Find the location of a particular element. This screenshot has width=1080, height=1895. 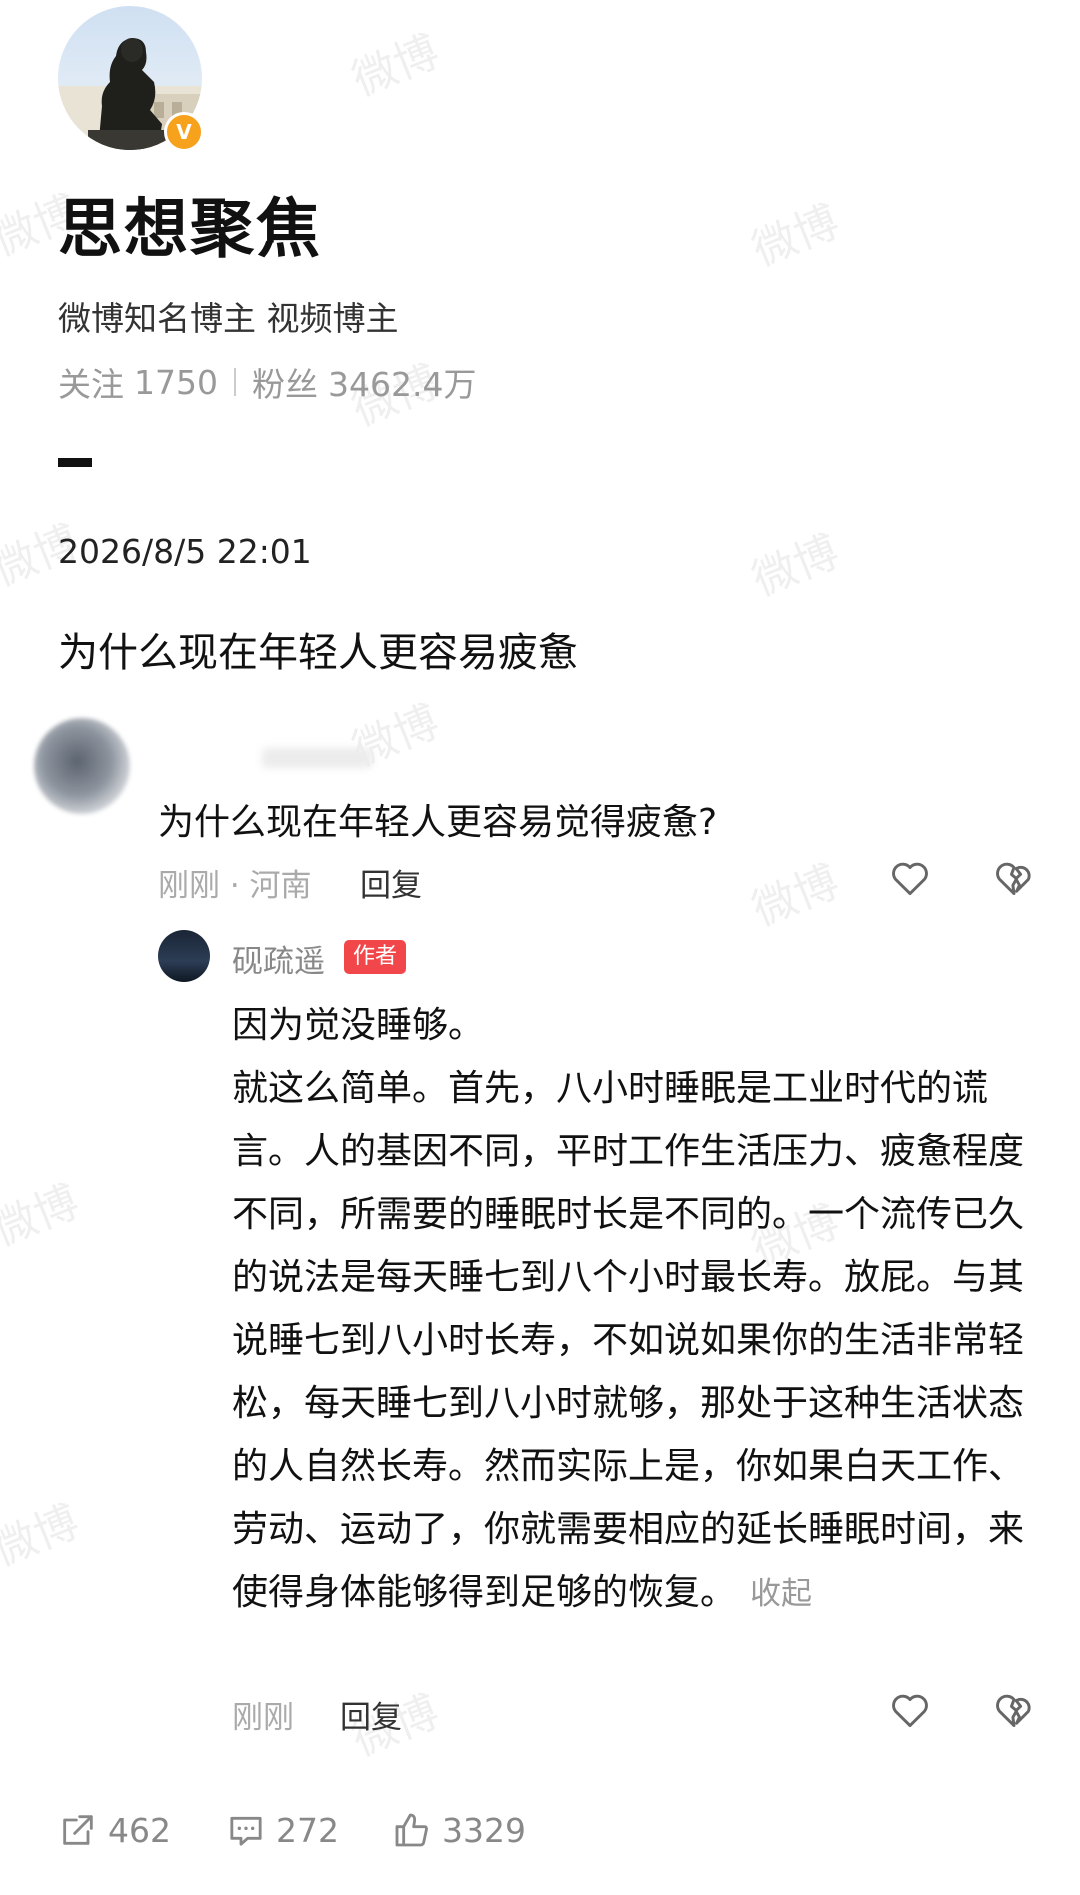

author-badge: 作者 is located at coordinates (375, 957).